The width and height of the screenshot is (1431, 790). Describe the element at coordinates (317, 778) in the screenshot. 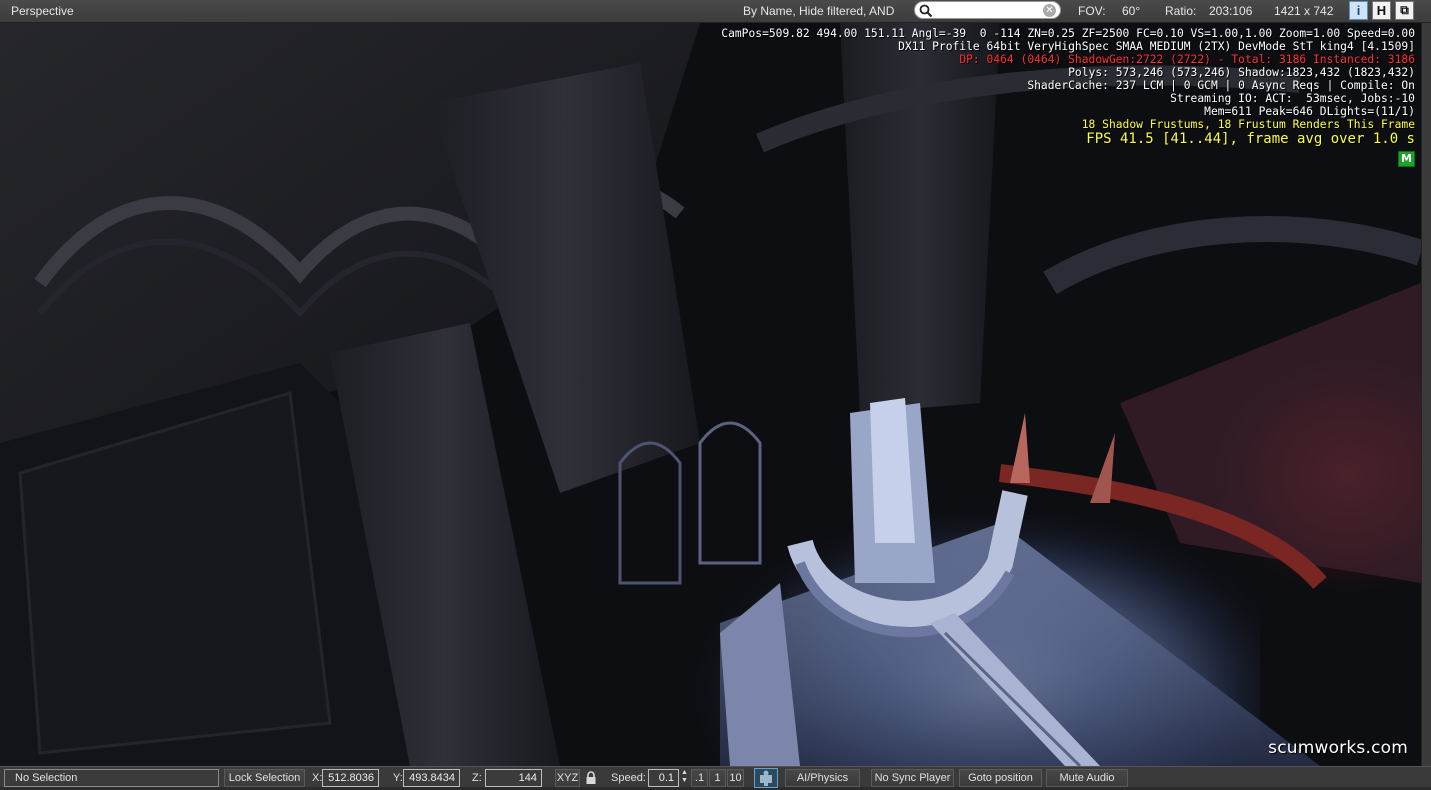

I see `x-label: X:` at that location.